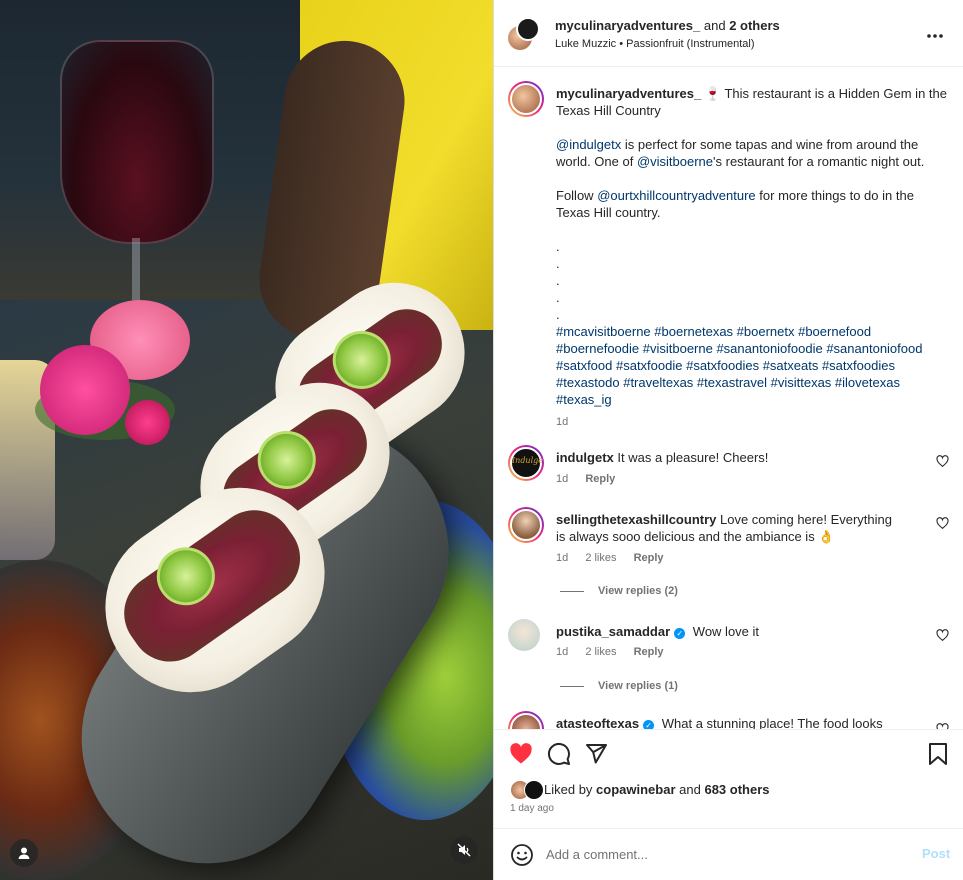 This screenshot has width=963, height=880. I want to click on authors-and: and, so click(714, 25).